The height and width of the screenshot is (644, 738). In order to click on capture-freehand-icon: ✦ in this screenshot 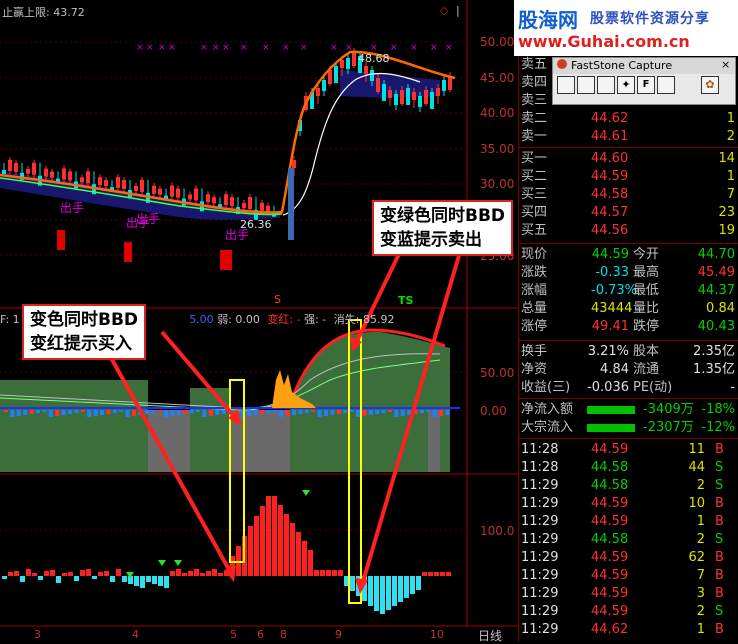, I will do `click(626, 85)`.